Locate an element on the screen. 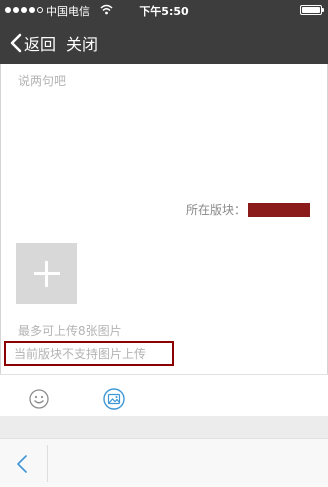 The width and height of the screenshot is (328, 487). keyboard-accessory-bar is located at coordinates (164, 427).